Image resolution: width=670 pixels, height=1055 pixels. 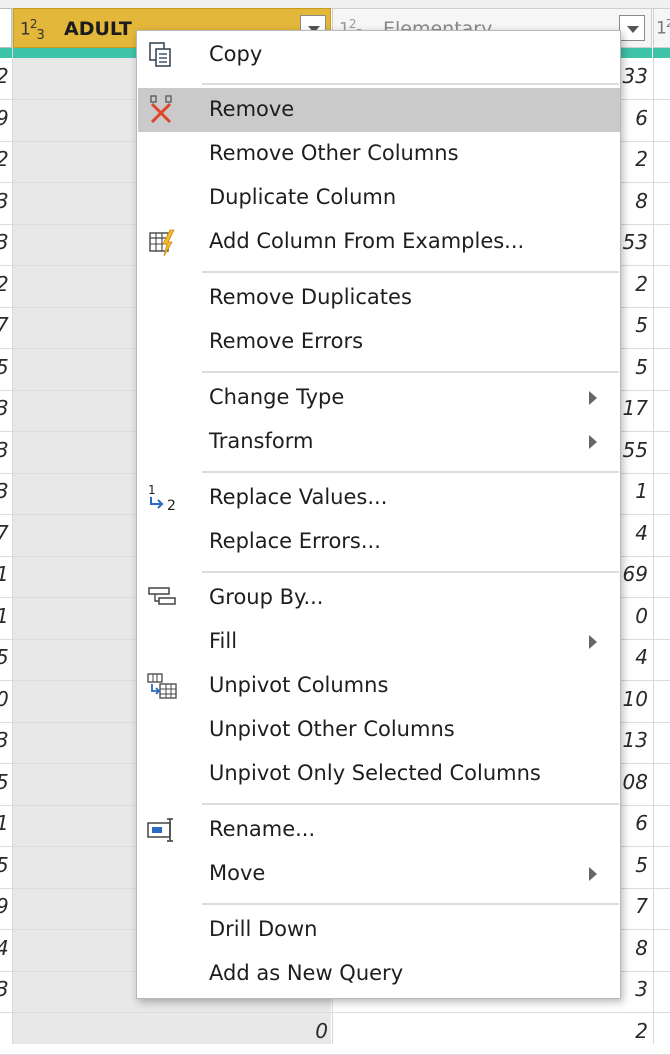 I want to click on menu-item-label: Fill, so click(x=223, y=641).